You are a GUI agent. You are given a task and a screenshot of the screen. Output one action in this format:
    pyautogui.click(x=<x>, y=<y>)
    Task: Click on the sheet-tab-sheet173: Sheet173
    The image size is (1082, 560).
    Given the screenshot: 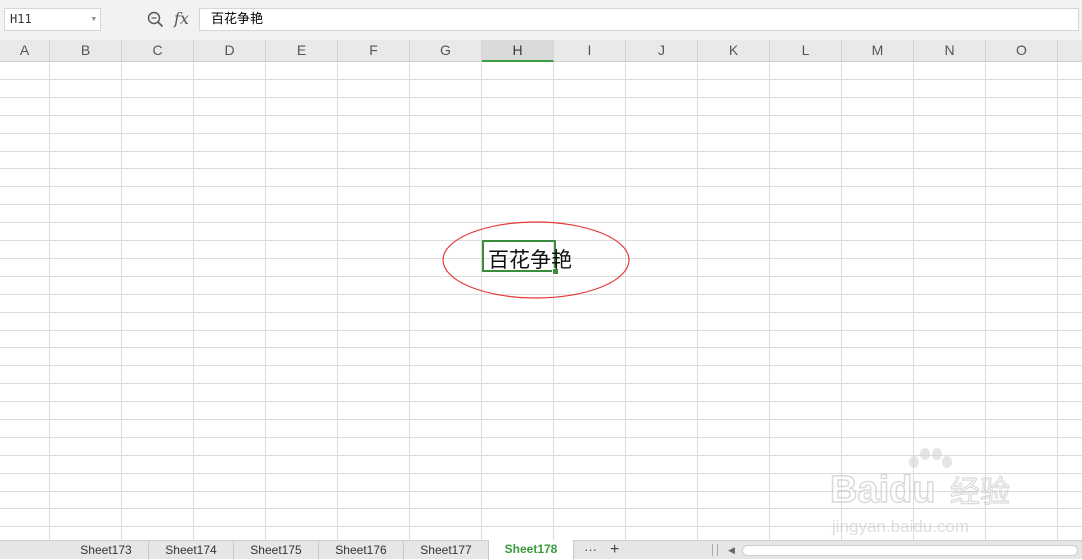 What is the action you would take?
    pyautogui.click(x=106, y=550)
    